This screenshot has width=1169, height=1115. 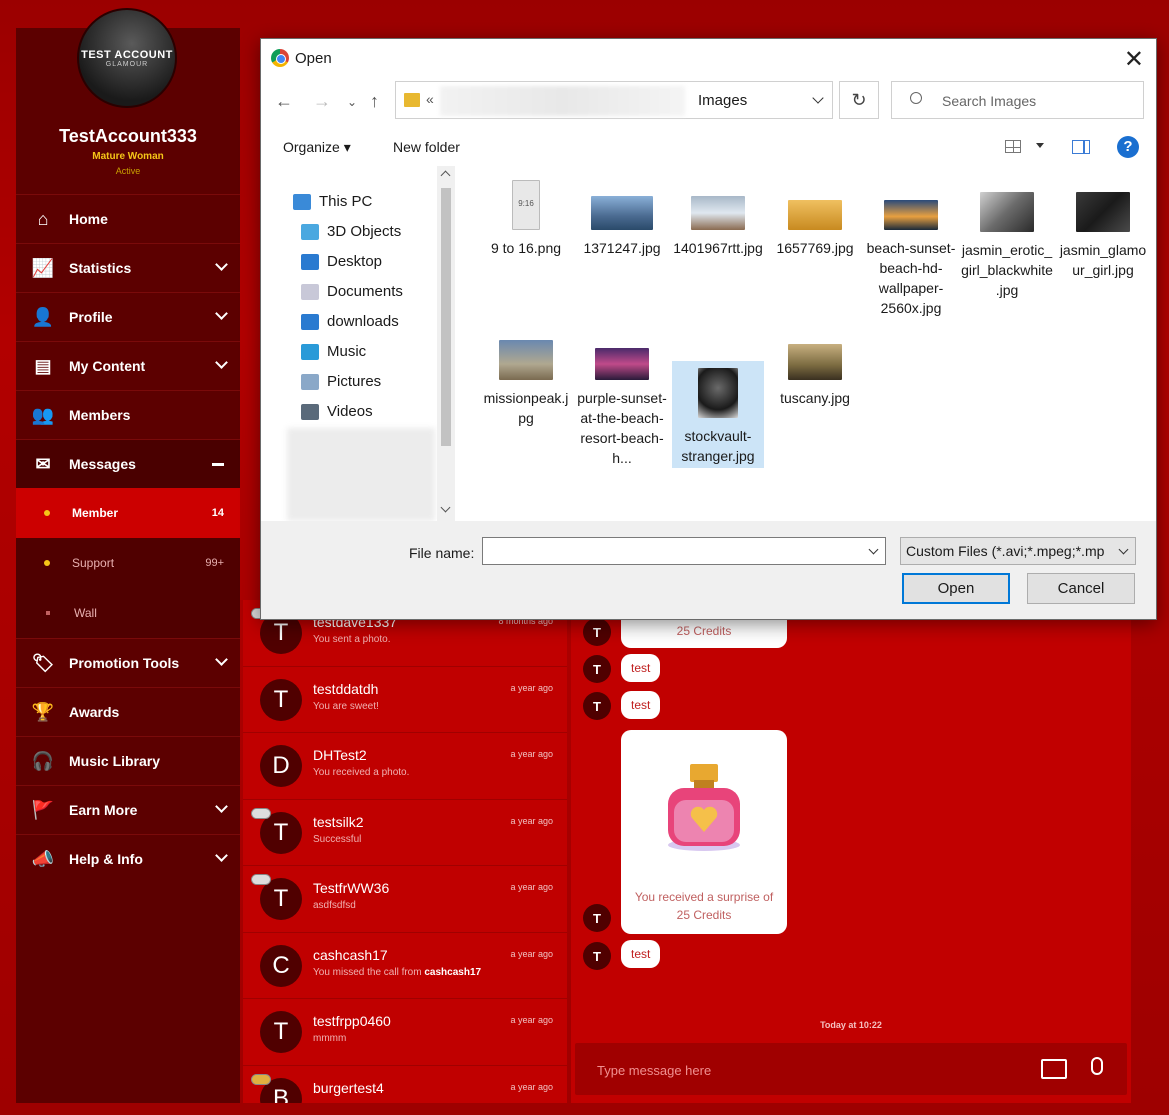 What do you see at coordinates (364, 231) in the screenshot?
I see `tree-item-label: 3D Objects` at bounding box center [364, 231].